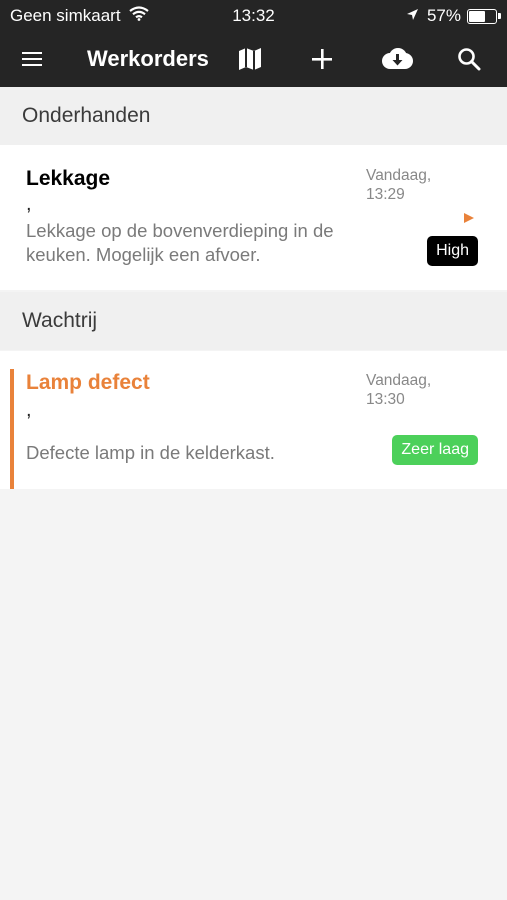  I want to click on map-icon, so click(250, 58).